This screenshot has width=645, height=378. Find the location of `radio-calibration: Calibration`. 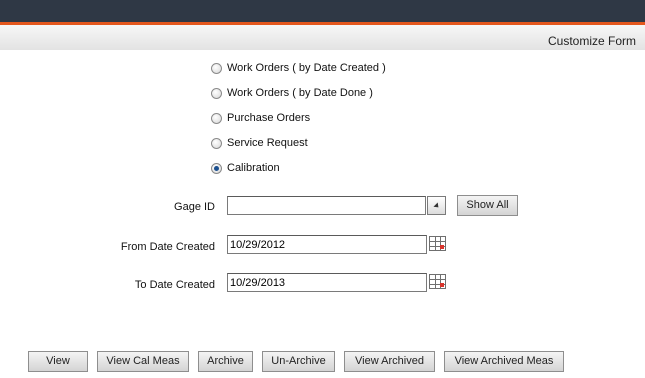

radio-calibration: Calibration is located at coordinates (245, 168).